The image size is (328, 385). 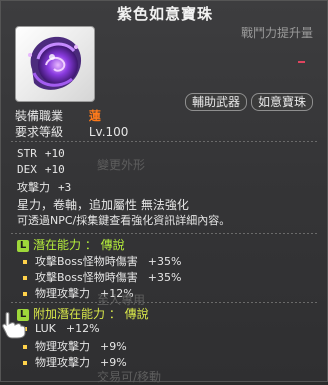 What do you see at coordinates (14, 325) in the screenshot?
I see `hand-cursor-icon` at bounding box center [14, 325].